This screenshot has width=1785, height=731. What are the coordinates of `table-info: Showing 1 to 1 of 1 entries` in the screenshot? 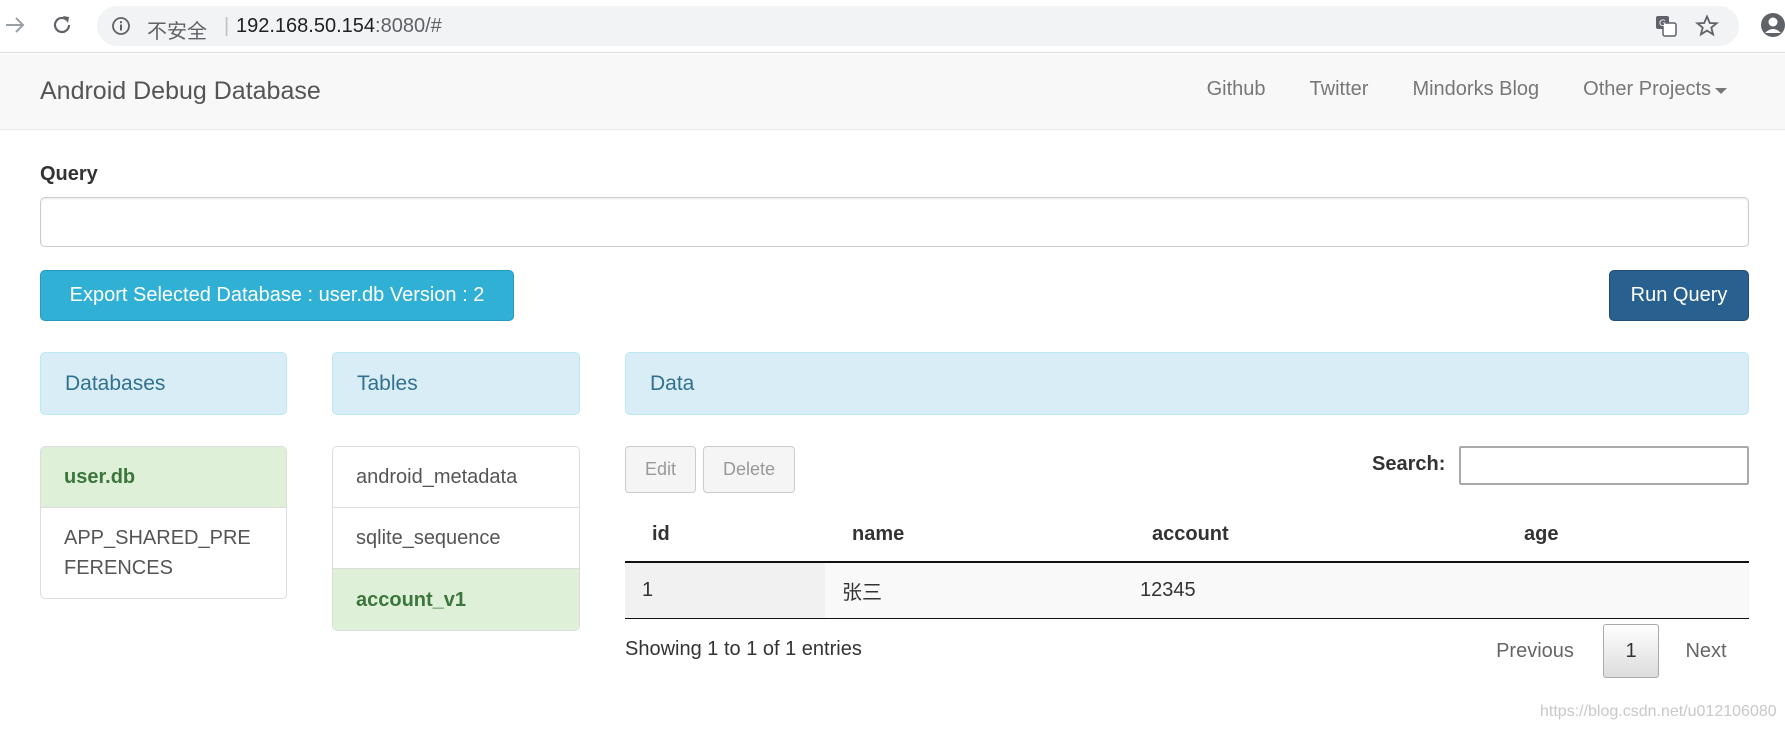 It's located at (743, 649).